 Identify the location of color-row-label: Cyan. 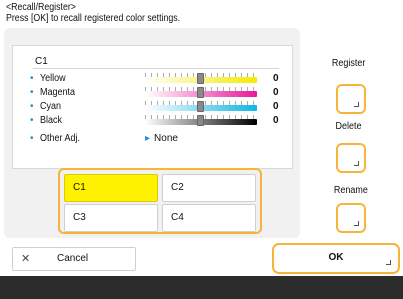
(51, 106).